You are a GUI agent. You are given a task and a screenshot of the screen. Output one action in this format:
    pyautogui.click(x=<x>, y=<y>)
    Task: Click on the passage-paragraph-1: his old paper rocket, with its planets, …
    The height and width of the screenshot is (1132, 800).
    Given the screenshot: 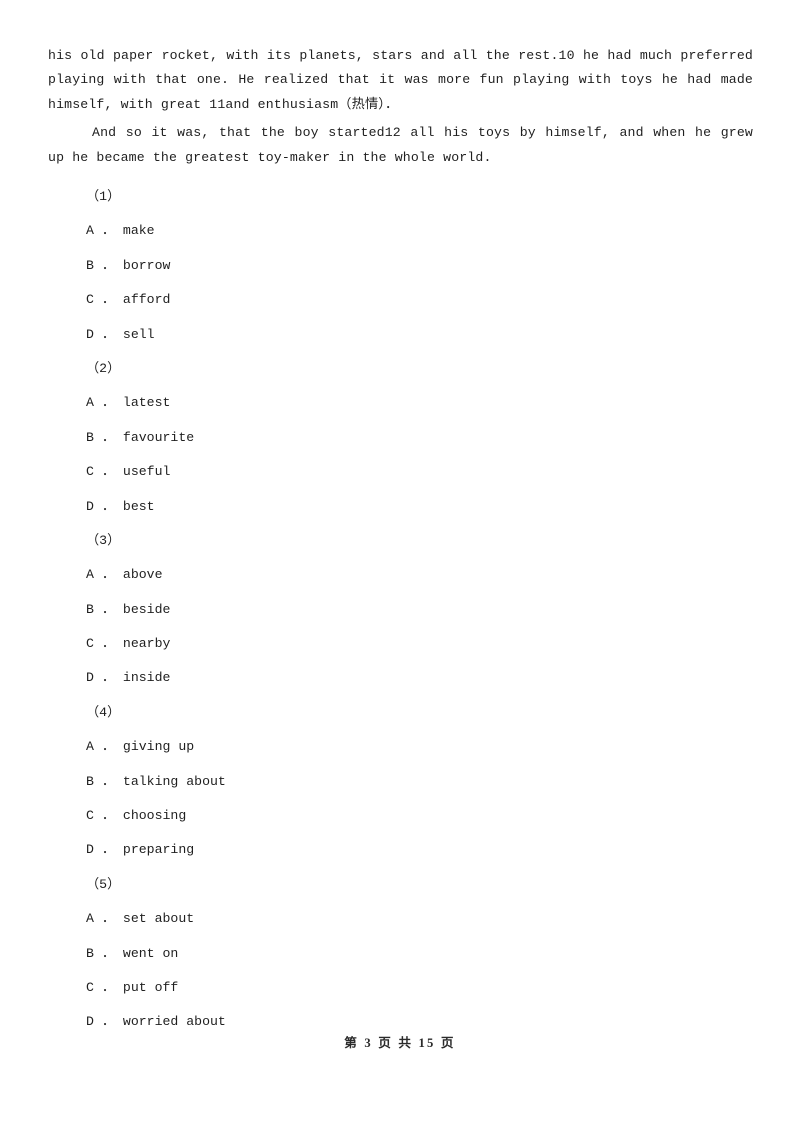 What is the action you would take?
    pyautogui.click(x=400, y=80)
    